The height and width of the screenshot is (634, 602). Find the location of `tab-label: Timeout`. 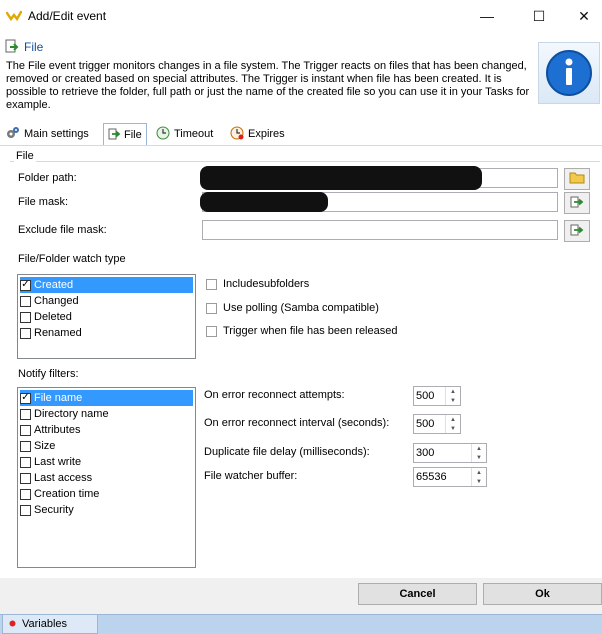

tab-label: Timeout is located at coordinates (194, 134).